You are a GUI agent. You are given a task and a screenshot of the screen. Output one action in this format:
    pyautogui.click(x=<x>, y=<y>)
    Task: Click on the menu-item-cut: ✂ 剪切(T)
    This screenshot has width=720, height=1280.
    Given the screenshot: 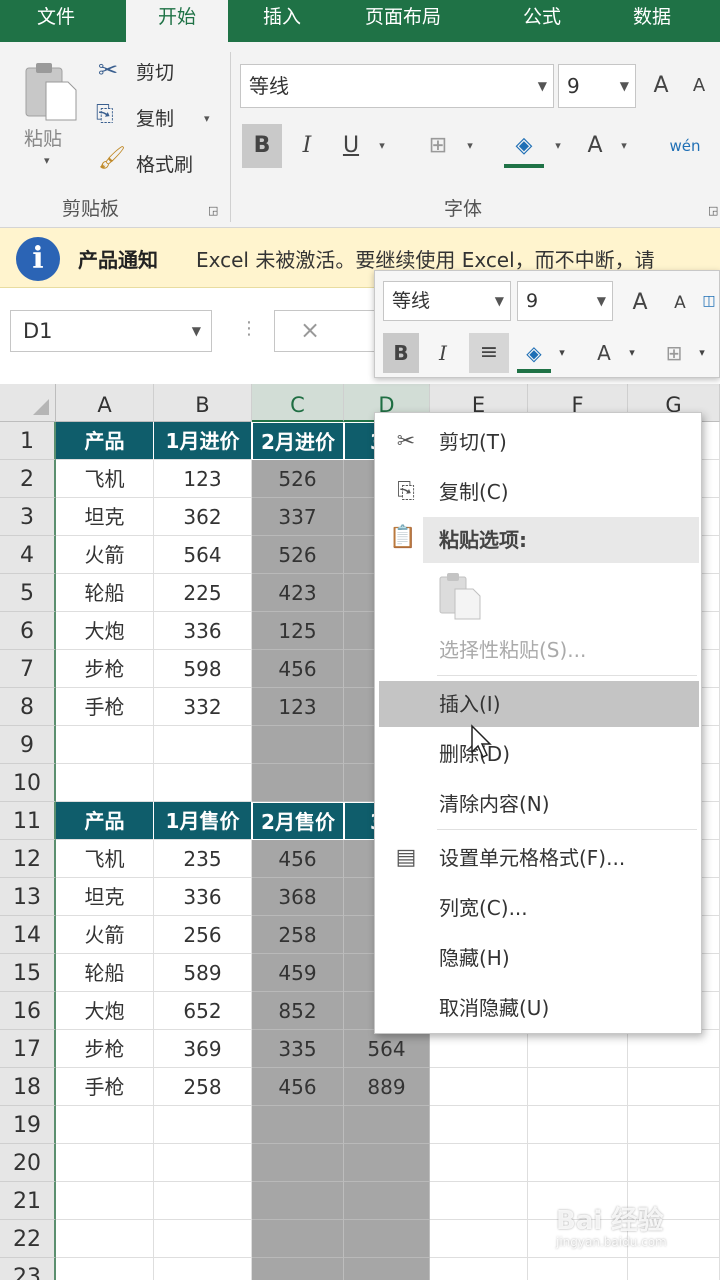 What is the action you would take?
    pyautogui.click(x=539, y=442)
    